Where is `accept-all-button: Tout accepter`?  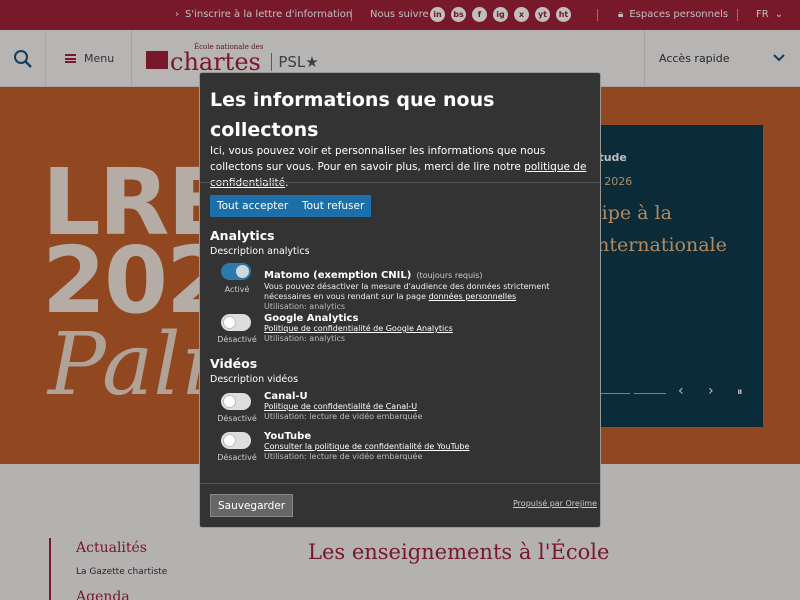
accept-all-button: Tout accepter is located at coordinates (253, 206).